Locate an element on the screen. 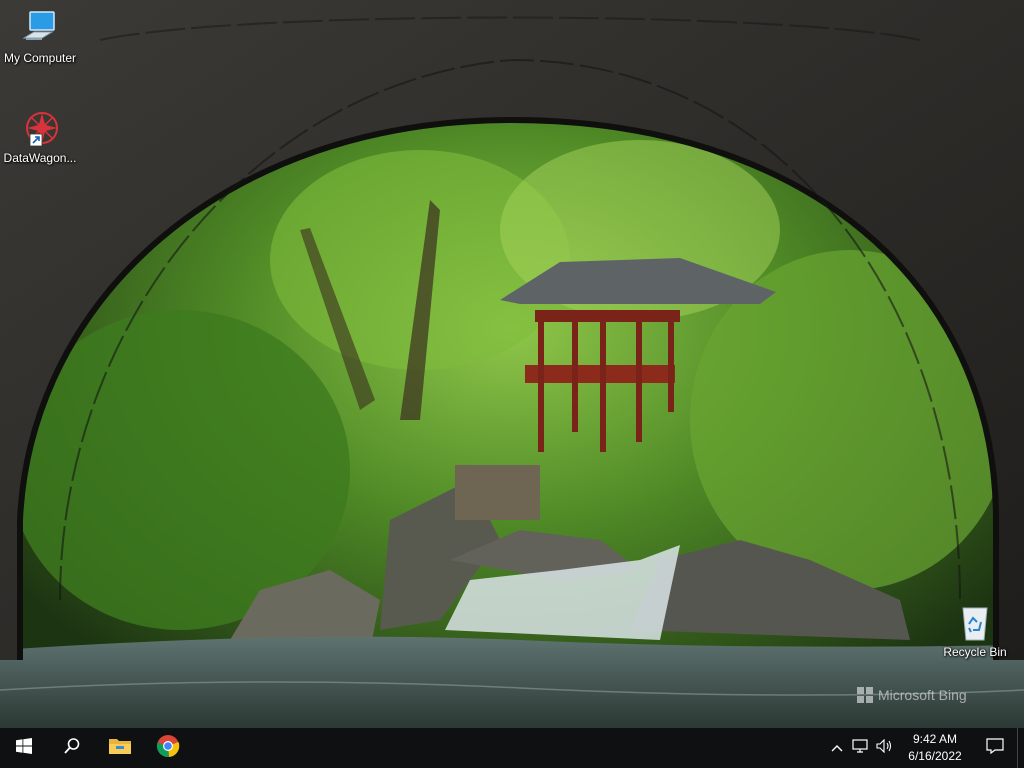  action-center-icon is located at coordinates (995, 748).